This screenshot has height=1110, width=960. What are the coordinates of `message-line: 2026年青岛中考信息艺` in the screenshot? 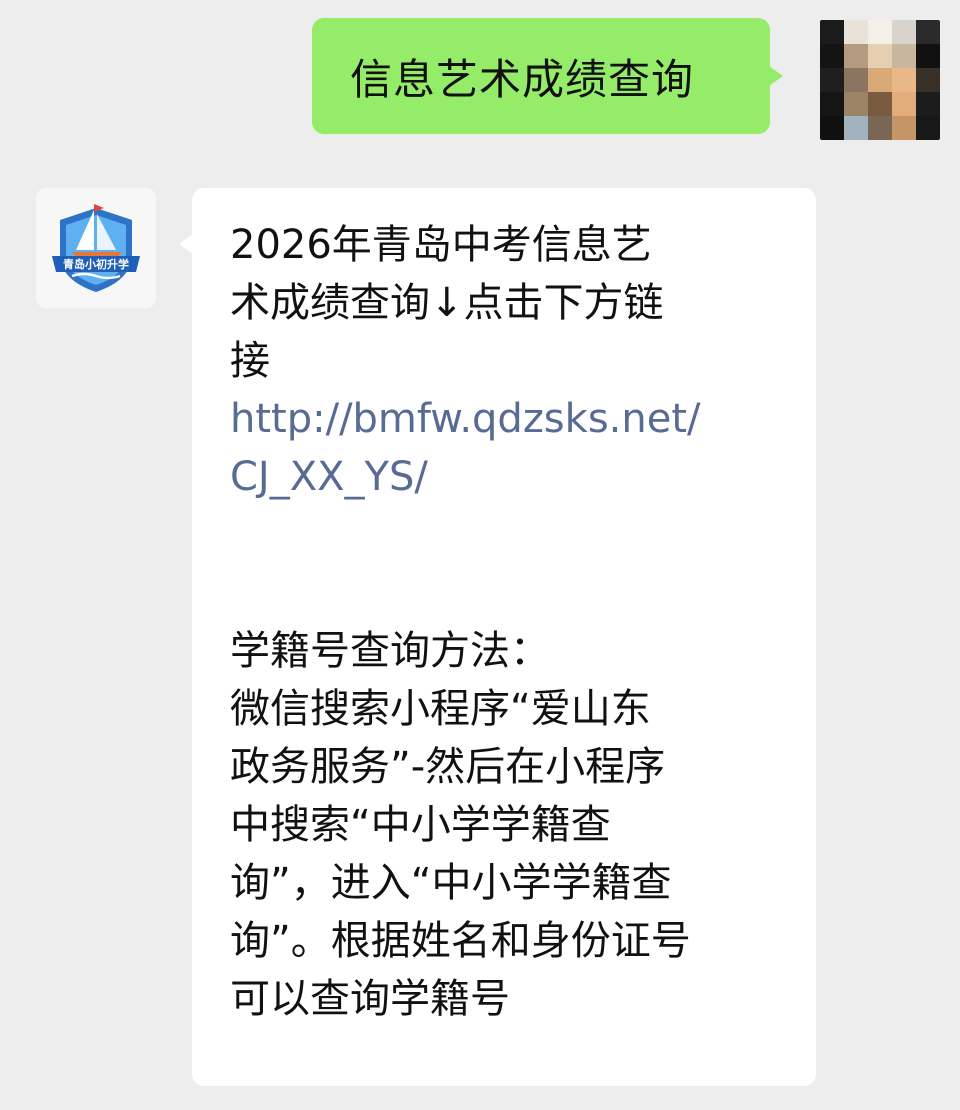 It's located at (441, 245).